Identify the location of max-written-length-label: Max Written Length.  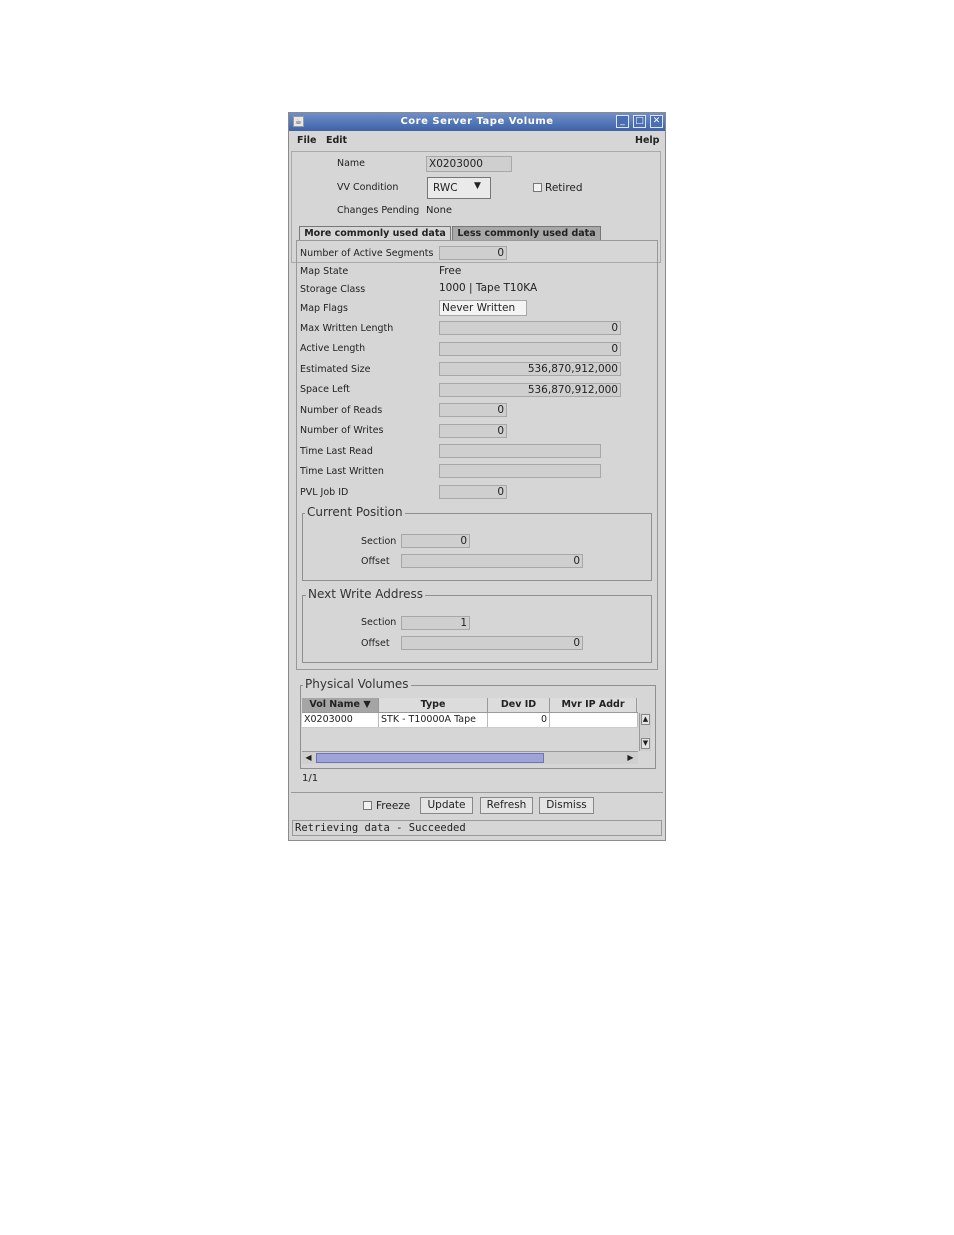
(347, 328).